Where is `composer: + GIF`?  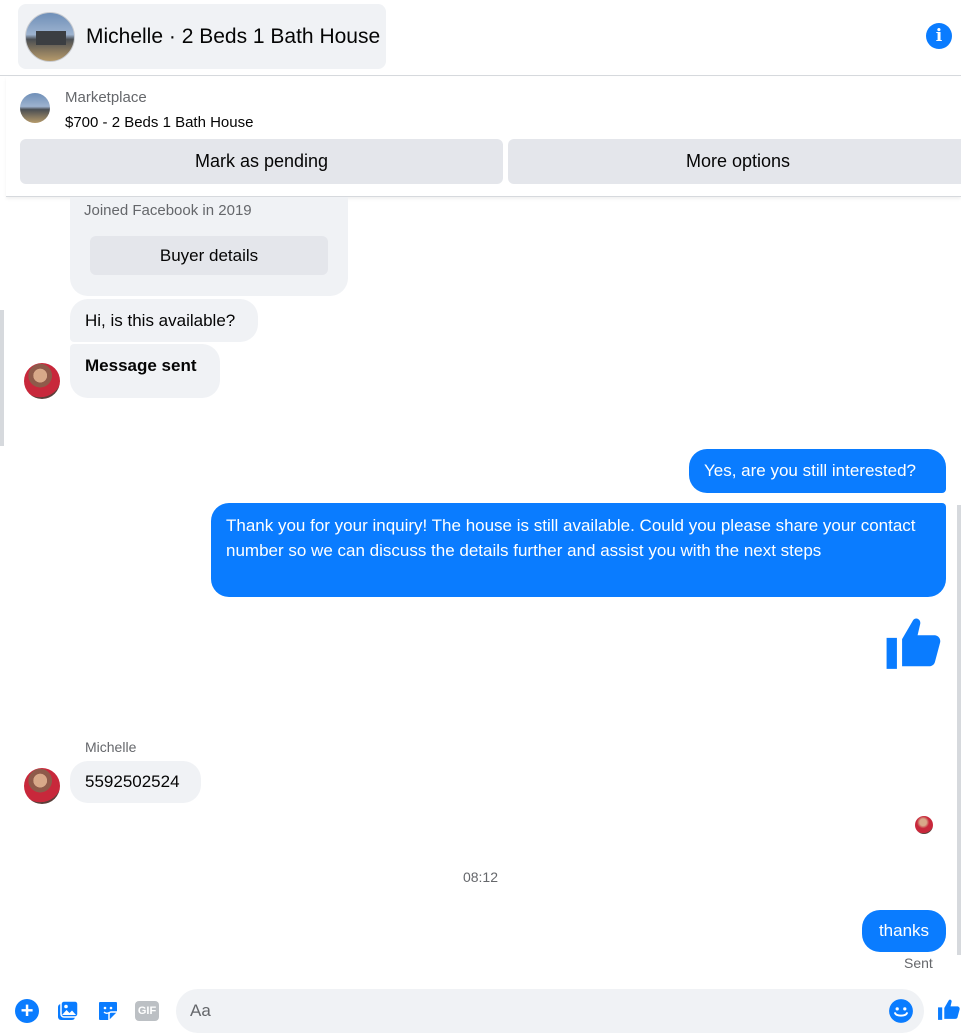
composer: + GIF is located at coordinates (480, 1009).